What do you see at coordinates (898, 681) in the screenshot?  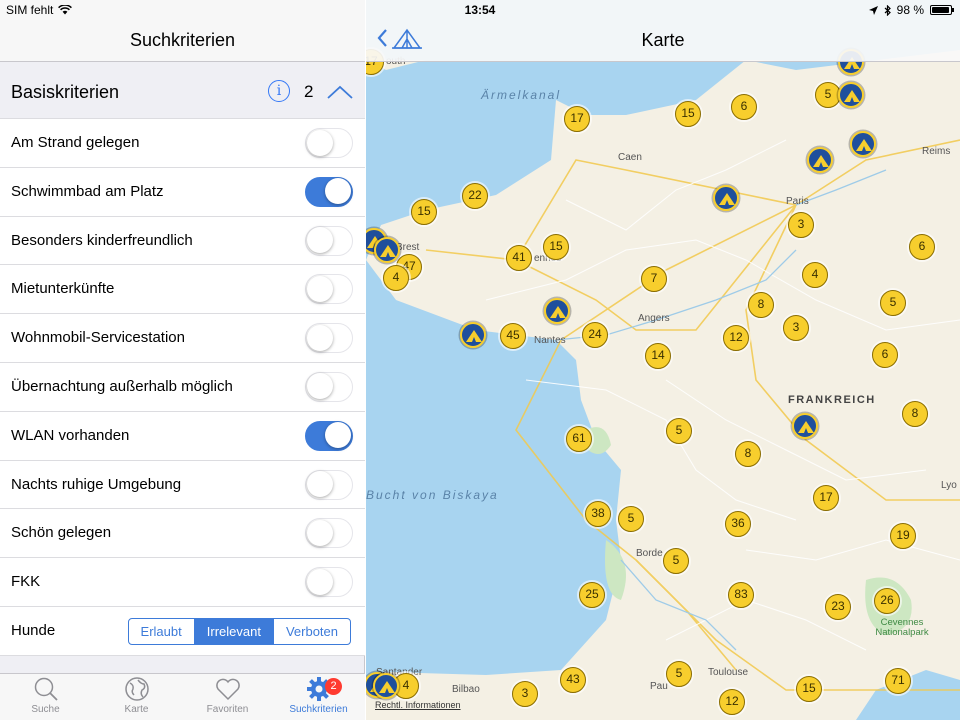 I see `cluster-marker: 71` at bounding box center [898, 681].